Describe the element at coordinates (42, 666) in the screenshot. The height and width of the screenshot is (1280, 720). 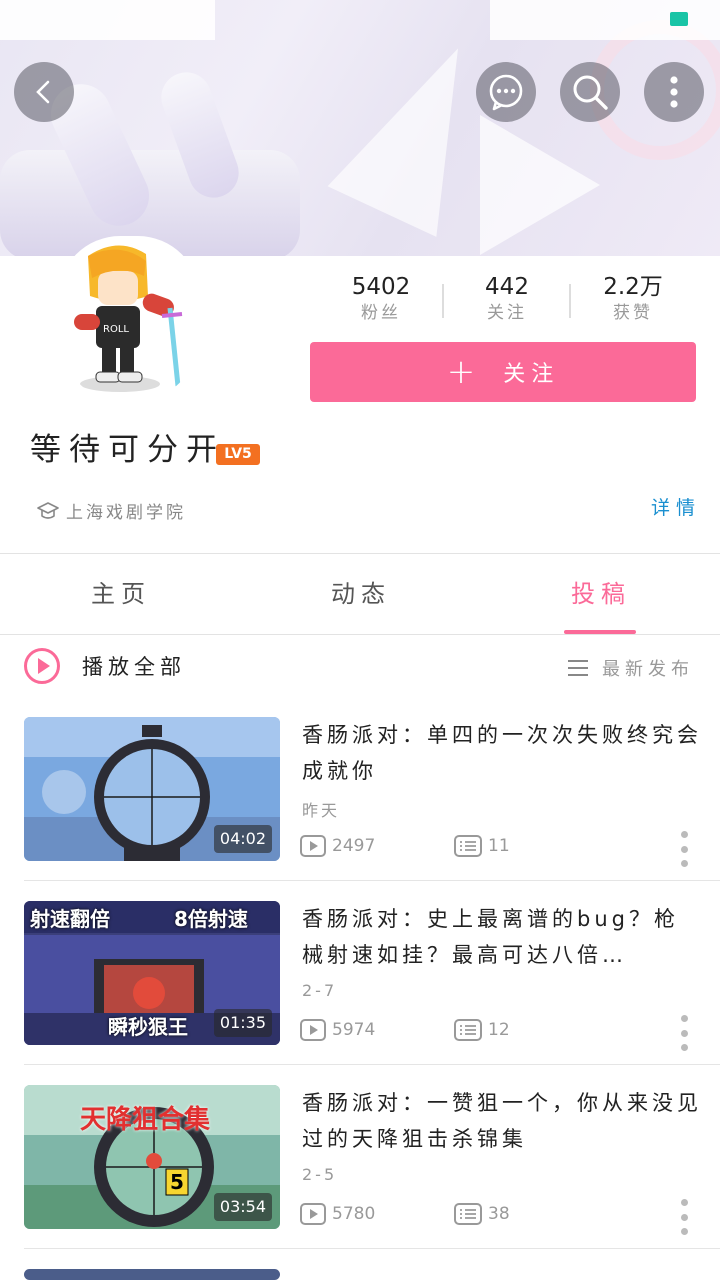
I see `play-circle-icon` at that location.